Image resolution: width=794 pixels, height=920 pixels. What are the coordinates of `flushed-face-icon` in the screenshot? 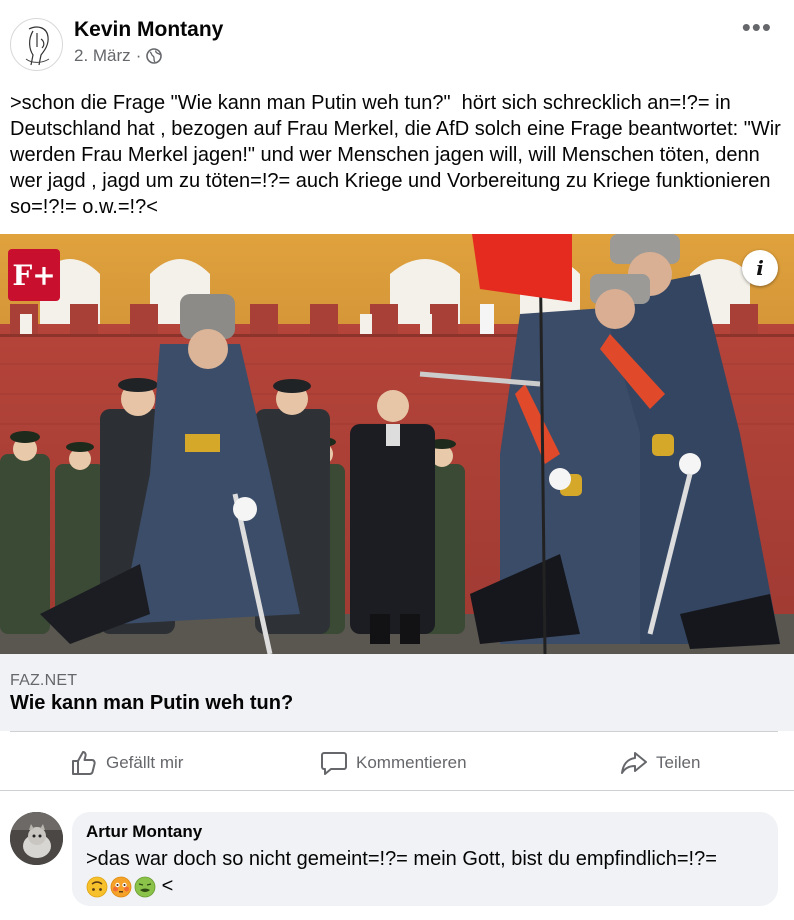 It's located at (121, 887).